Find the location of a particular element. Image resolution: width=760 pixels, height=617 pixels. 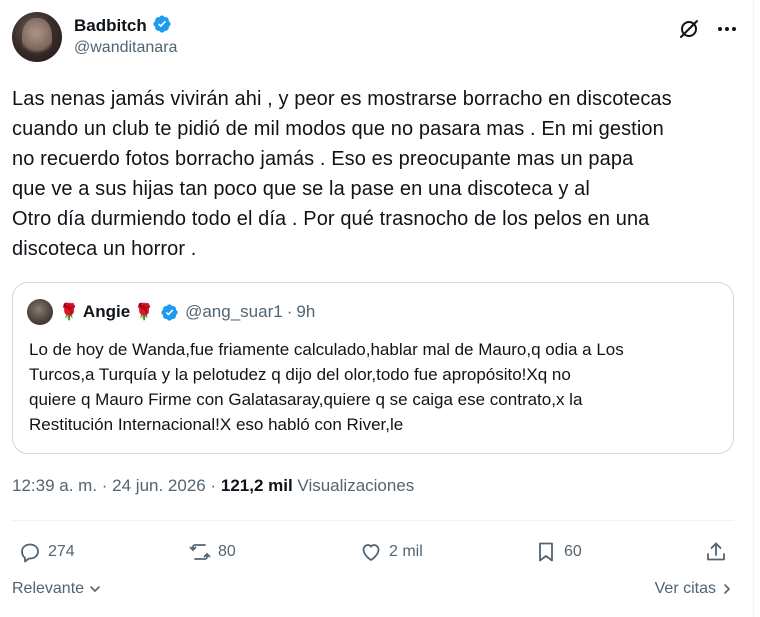

more-options-icon is located at coordinates (727, 29).